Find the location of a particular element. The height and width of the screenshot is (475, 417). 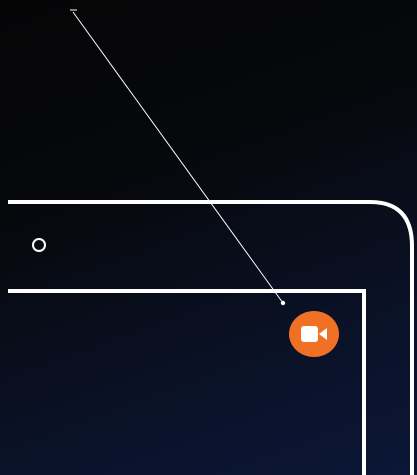

video-camera-badge is located at coordinates (314, 334).